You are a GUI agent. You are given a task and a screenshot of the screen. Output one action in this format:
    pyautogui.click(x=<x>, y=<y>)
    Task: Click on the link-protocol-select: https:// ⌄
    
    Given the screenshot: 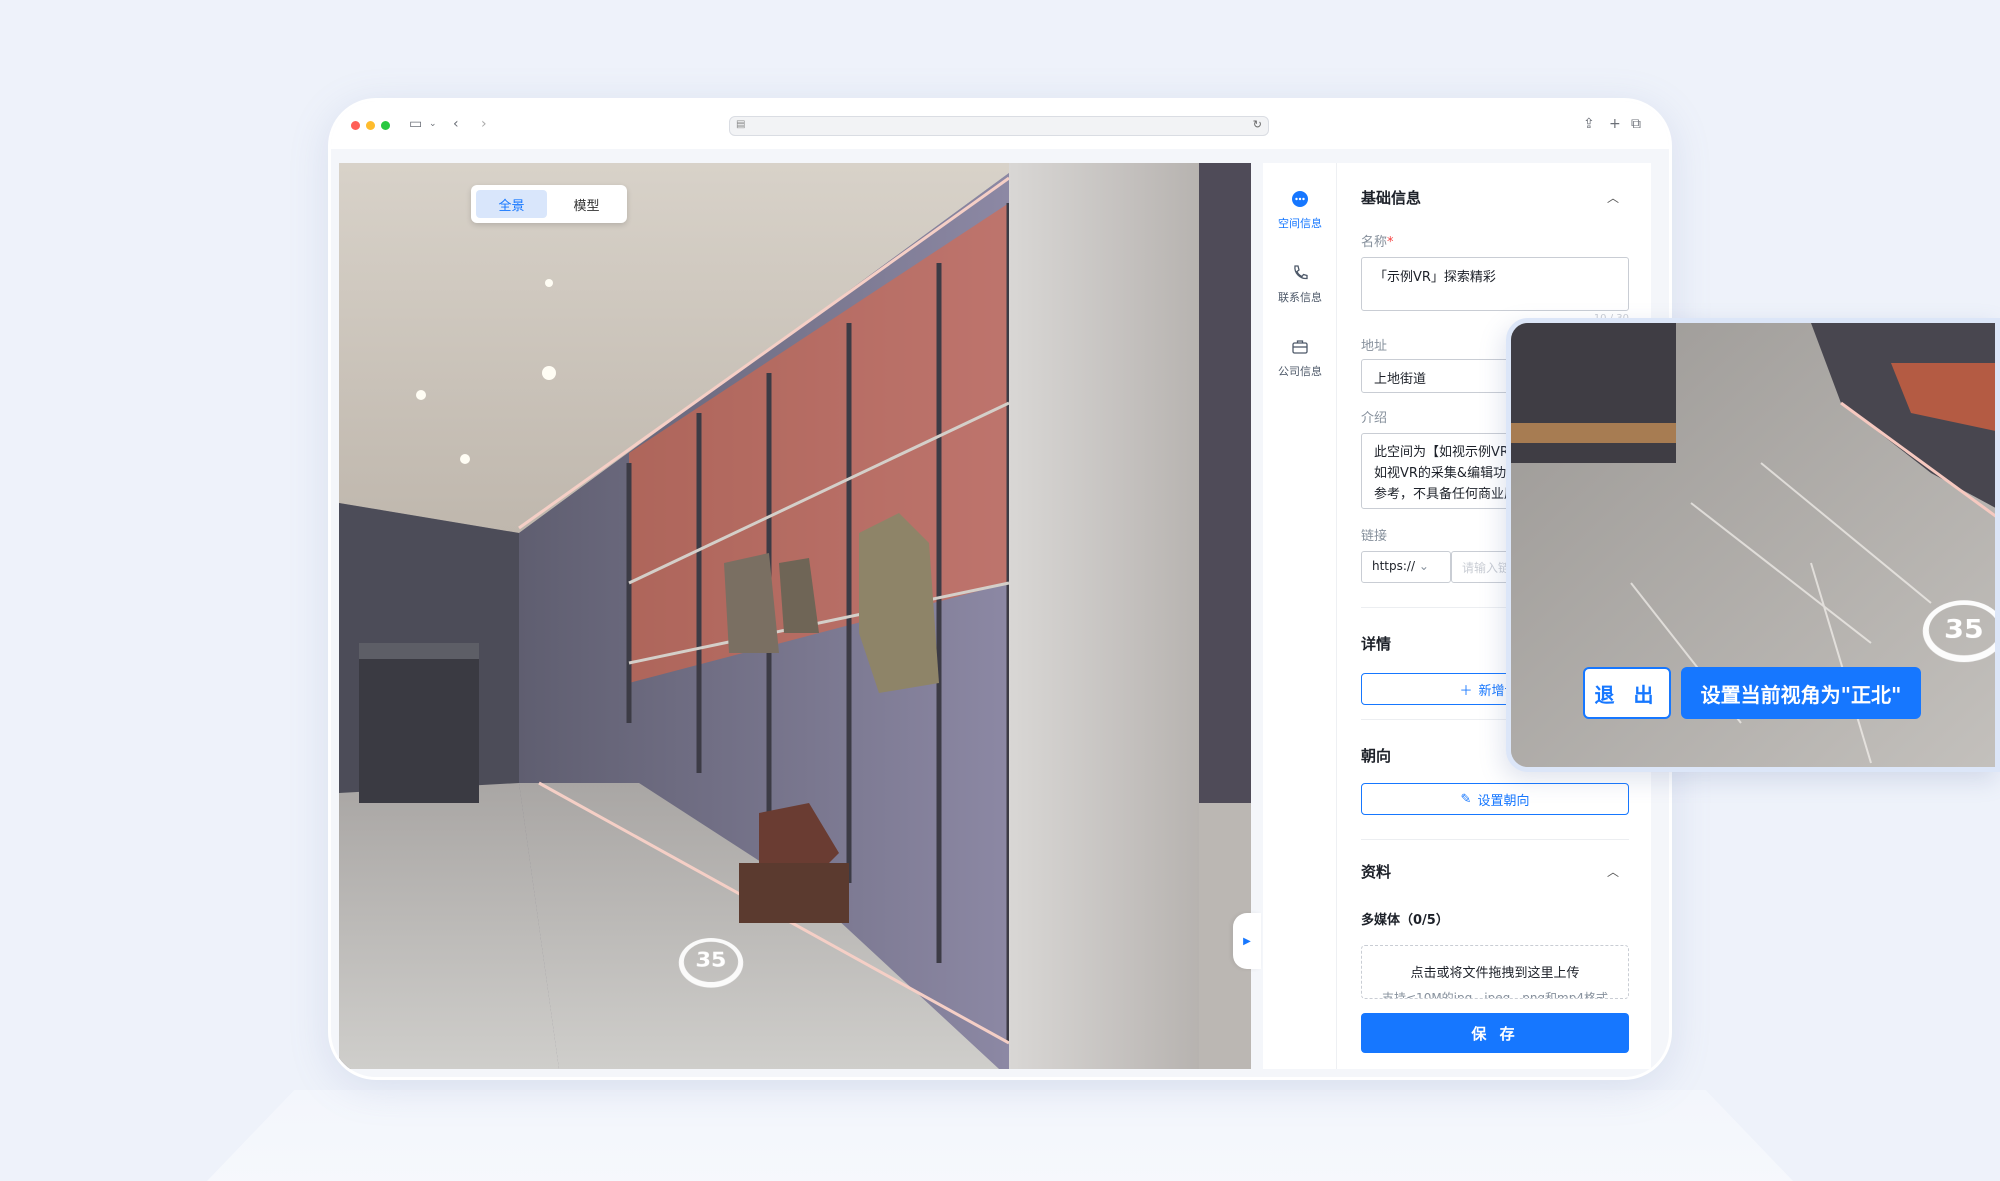 What is the action you would take?
    pyautogui.click(x=1406, y=567)
    